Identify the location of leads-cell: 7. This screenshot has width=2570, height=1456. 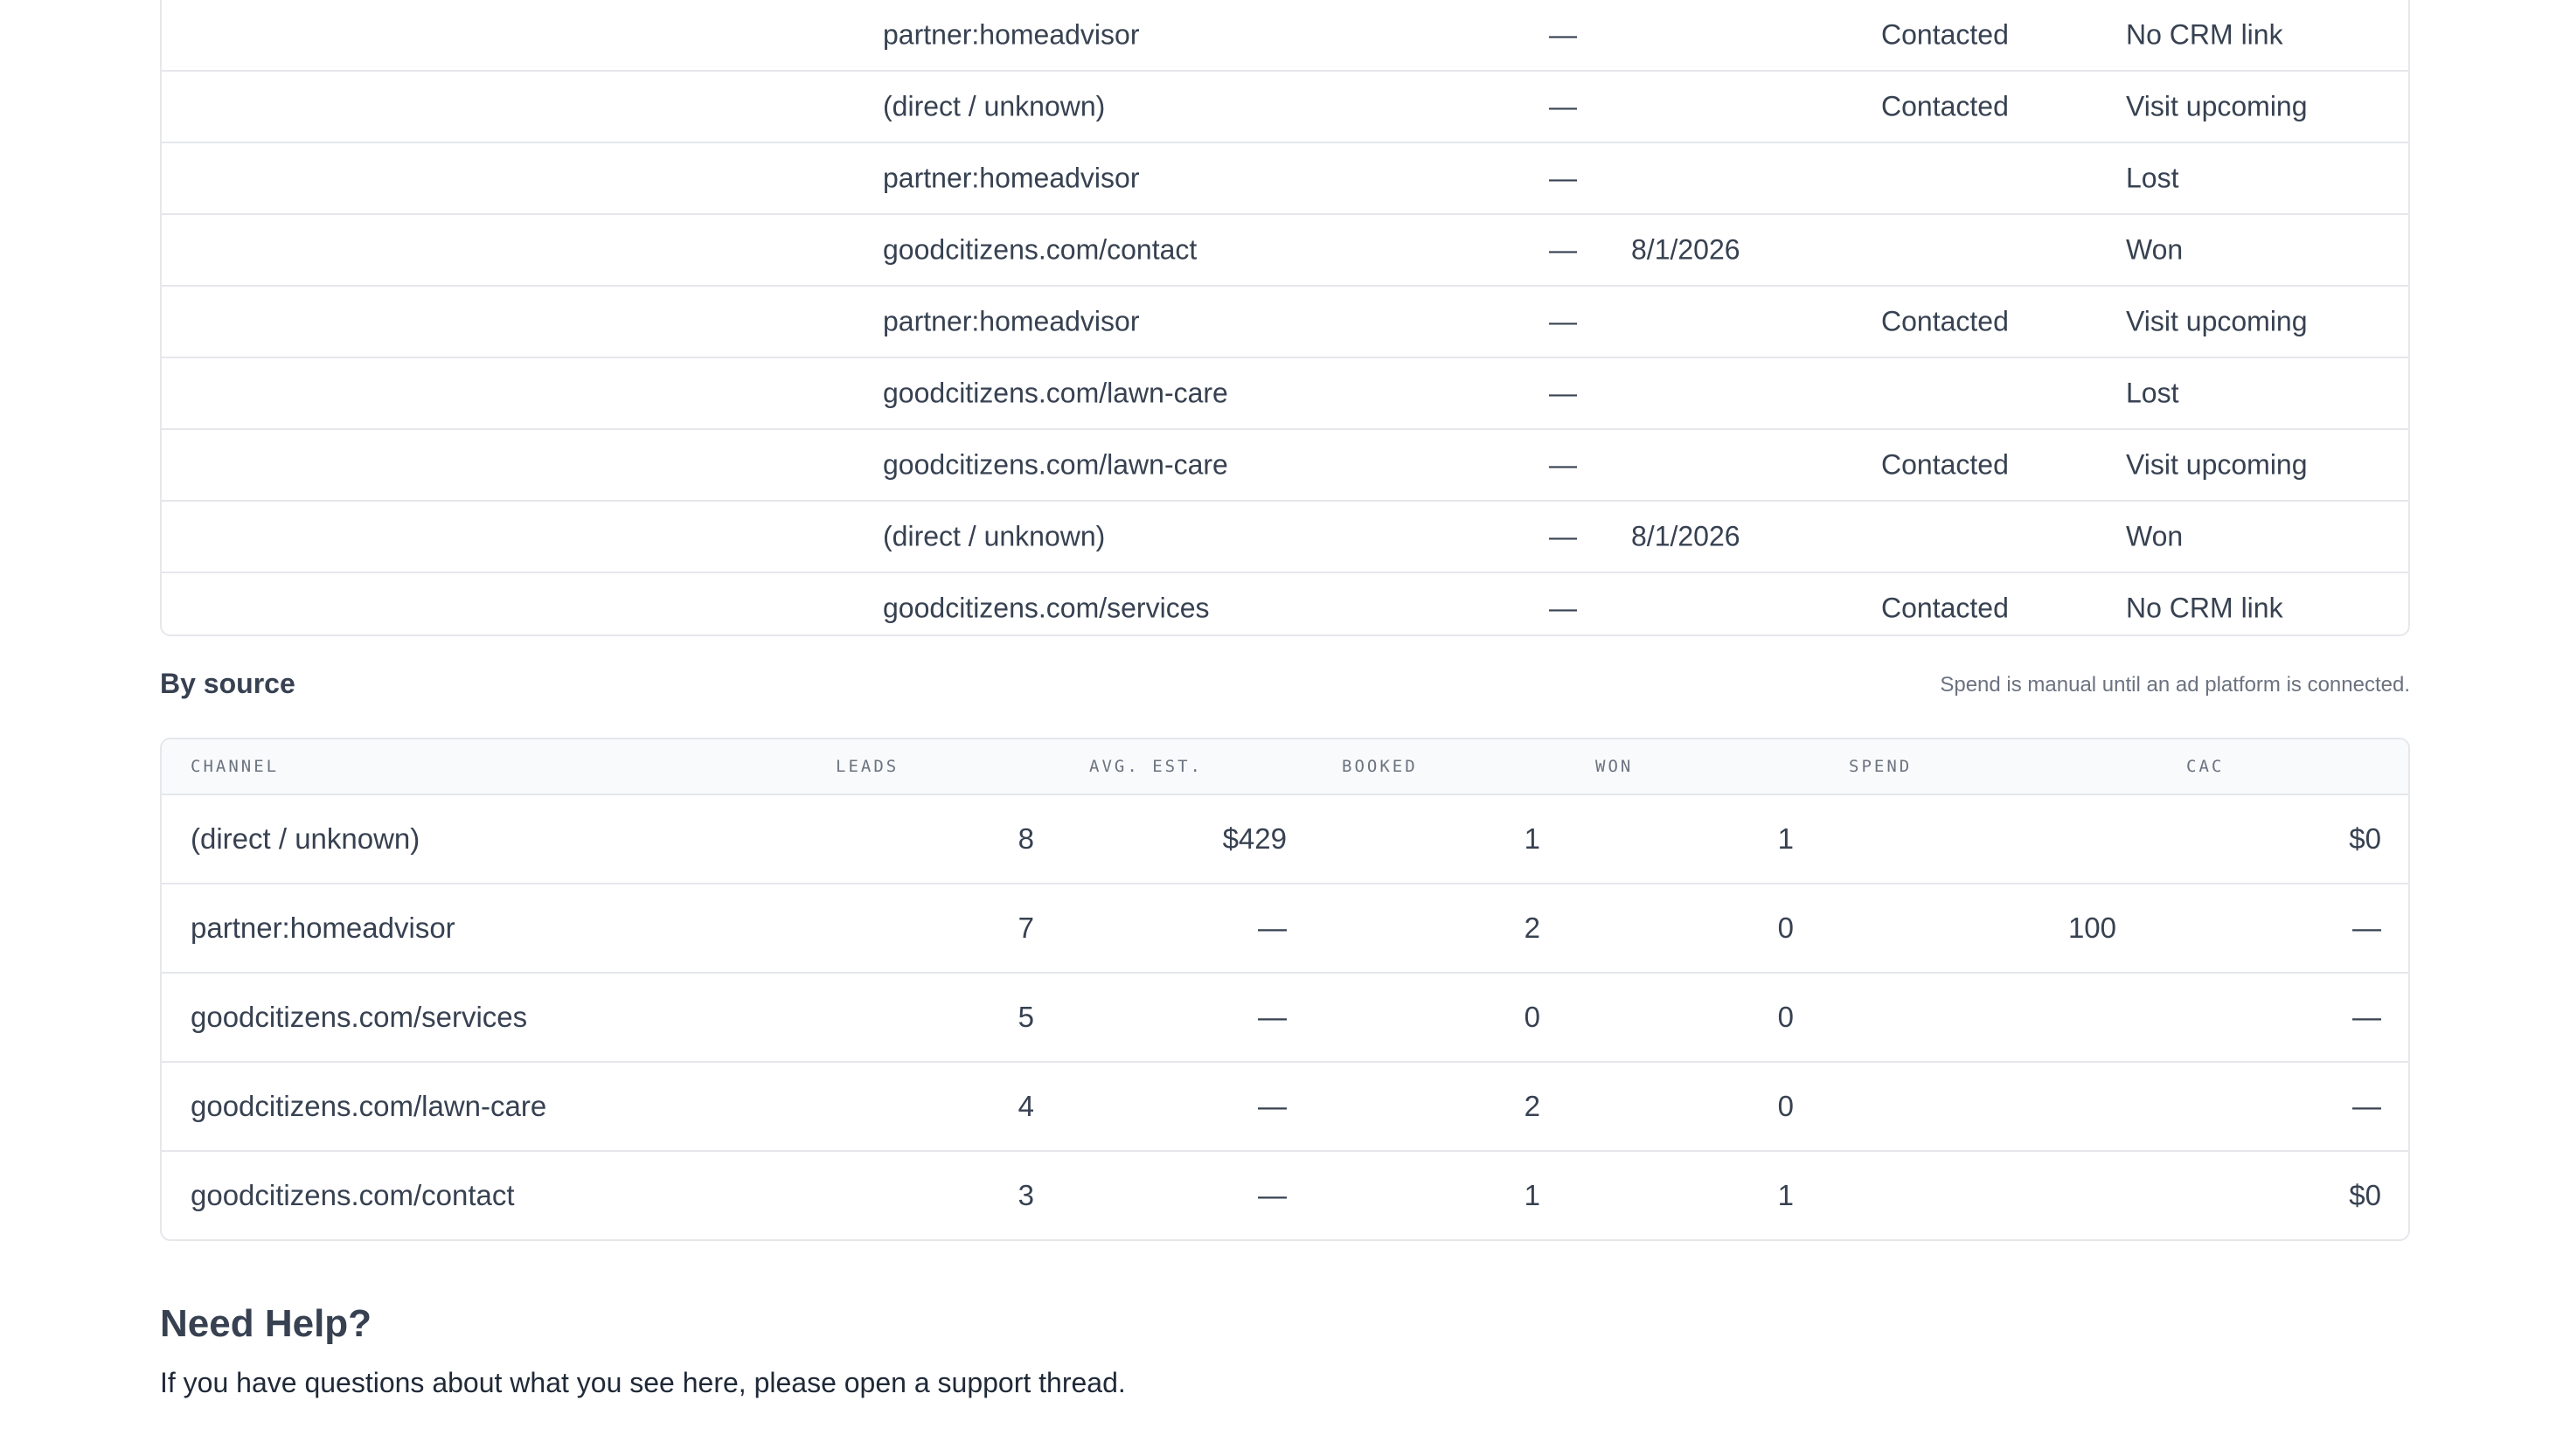
(1026, 928).